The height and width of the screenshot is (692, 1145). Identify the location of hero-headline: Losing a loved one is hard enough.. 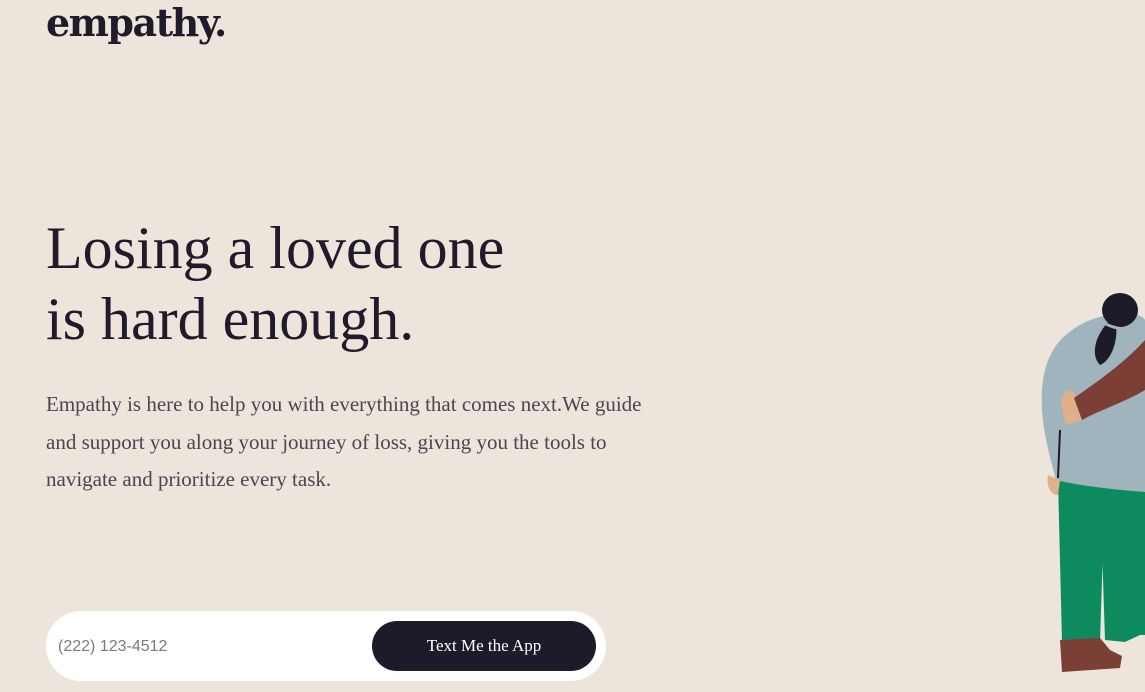
(366, 284).